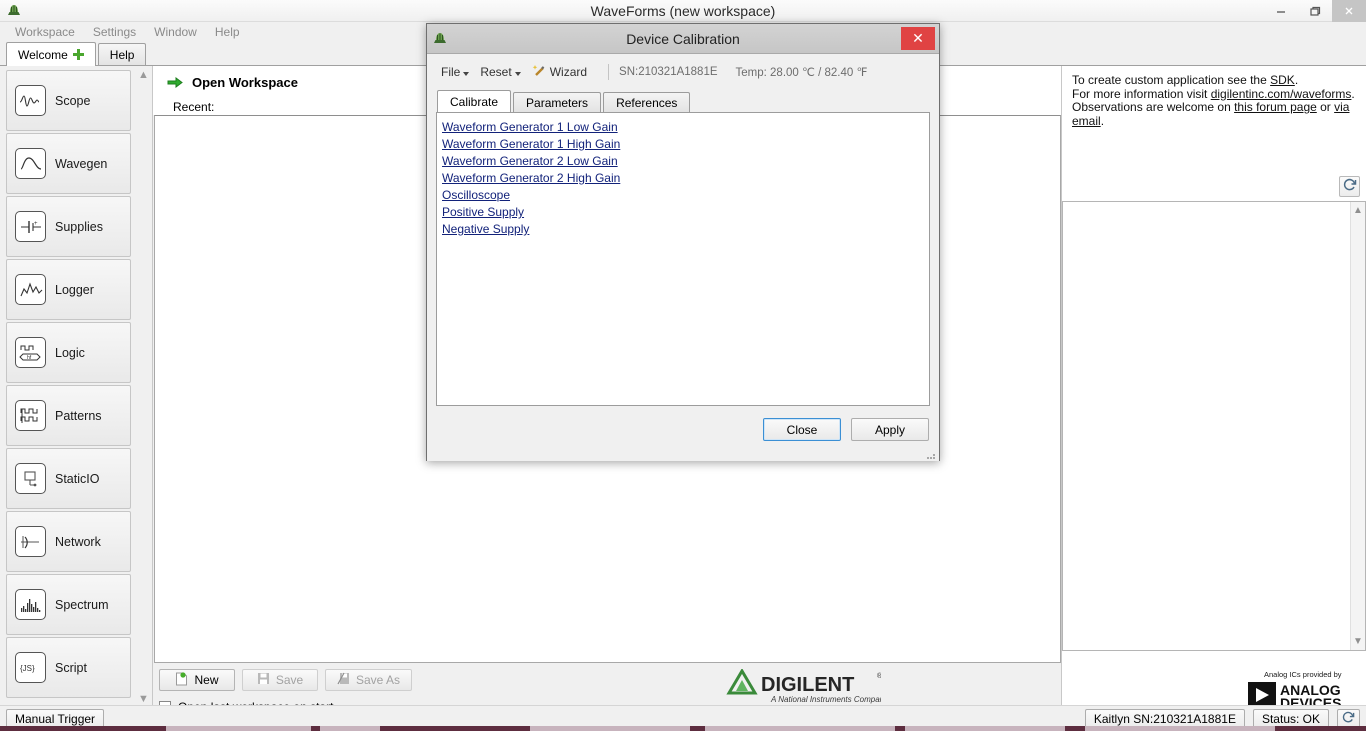 The image size is (1366, 731). I want to click on restore-button, so click(1315, 11).